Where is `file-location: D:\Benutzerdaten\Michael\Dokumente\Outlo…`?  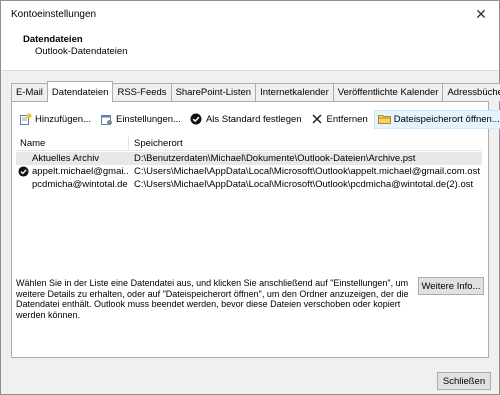 file-location: D:\Benutzerdaten\Michael\Dokumente\Outlo… is located at coordinates (275, 158).